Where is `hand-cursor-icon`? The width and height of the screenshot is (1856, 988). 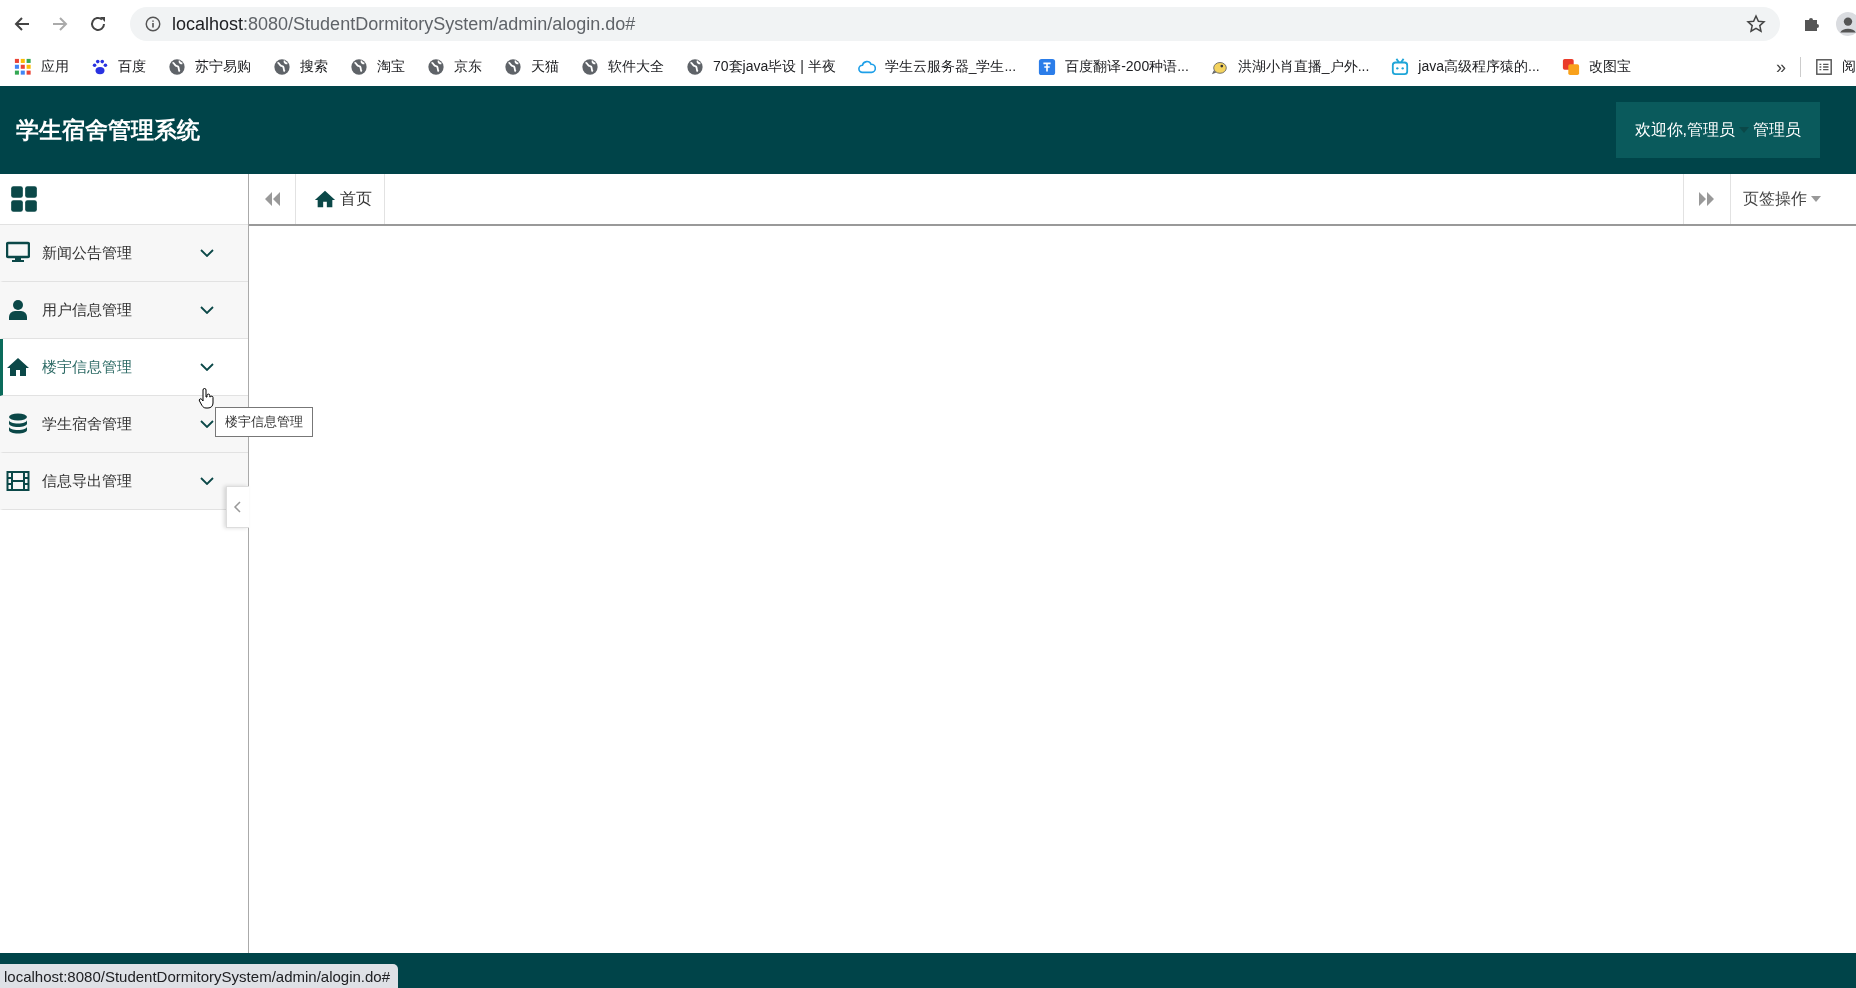 hand-cursor-icon is located at coordinates (206, 399).